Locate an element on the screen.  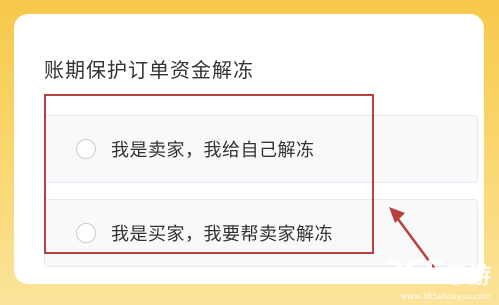
watermark-logo: 365 手游 www.365shouyou.com is located at coordinates (436, 277).